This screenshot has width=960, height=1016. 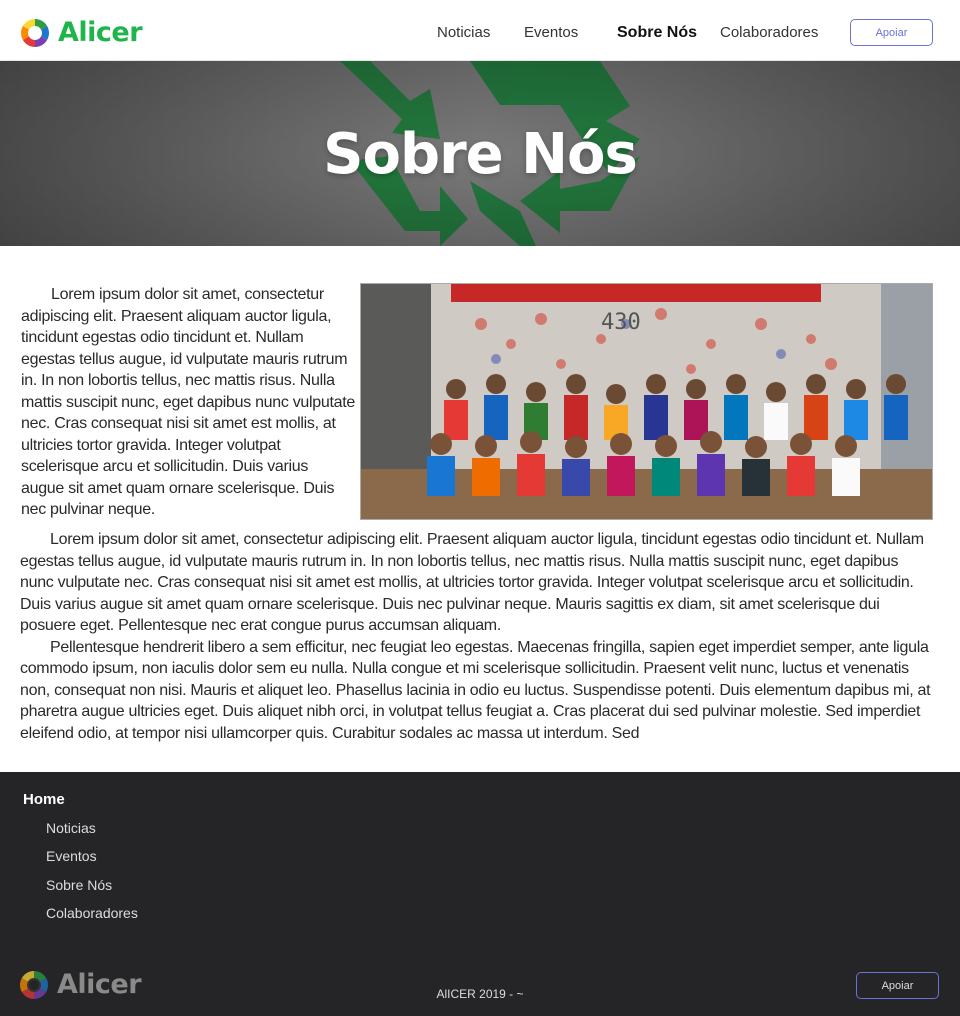 I want to click on nav-item-eventos: Eventos, so click(x=551, y=33).